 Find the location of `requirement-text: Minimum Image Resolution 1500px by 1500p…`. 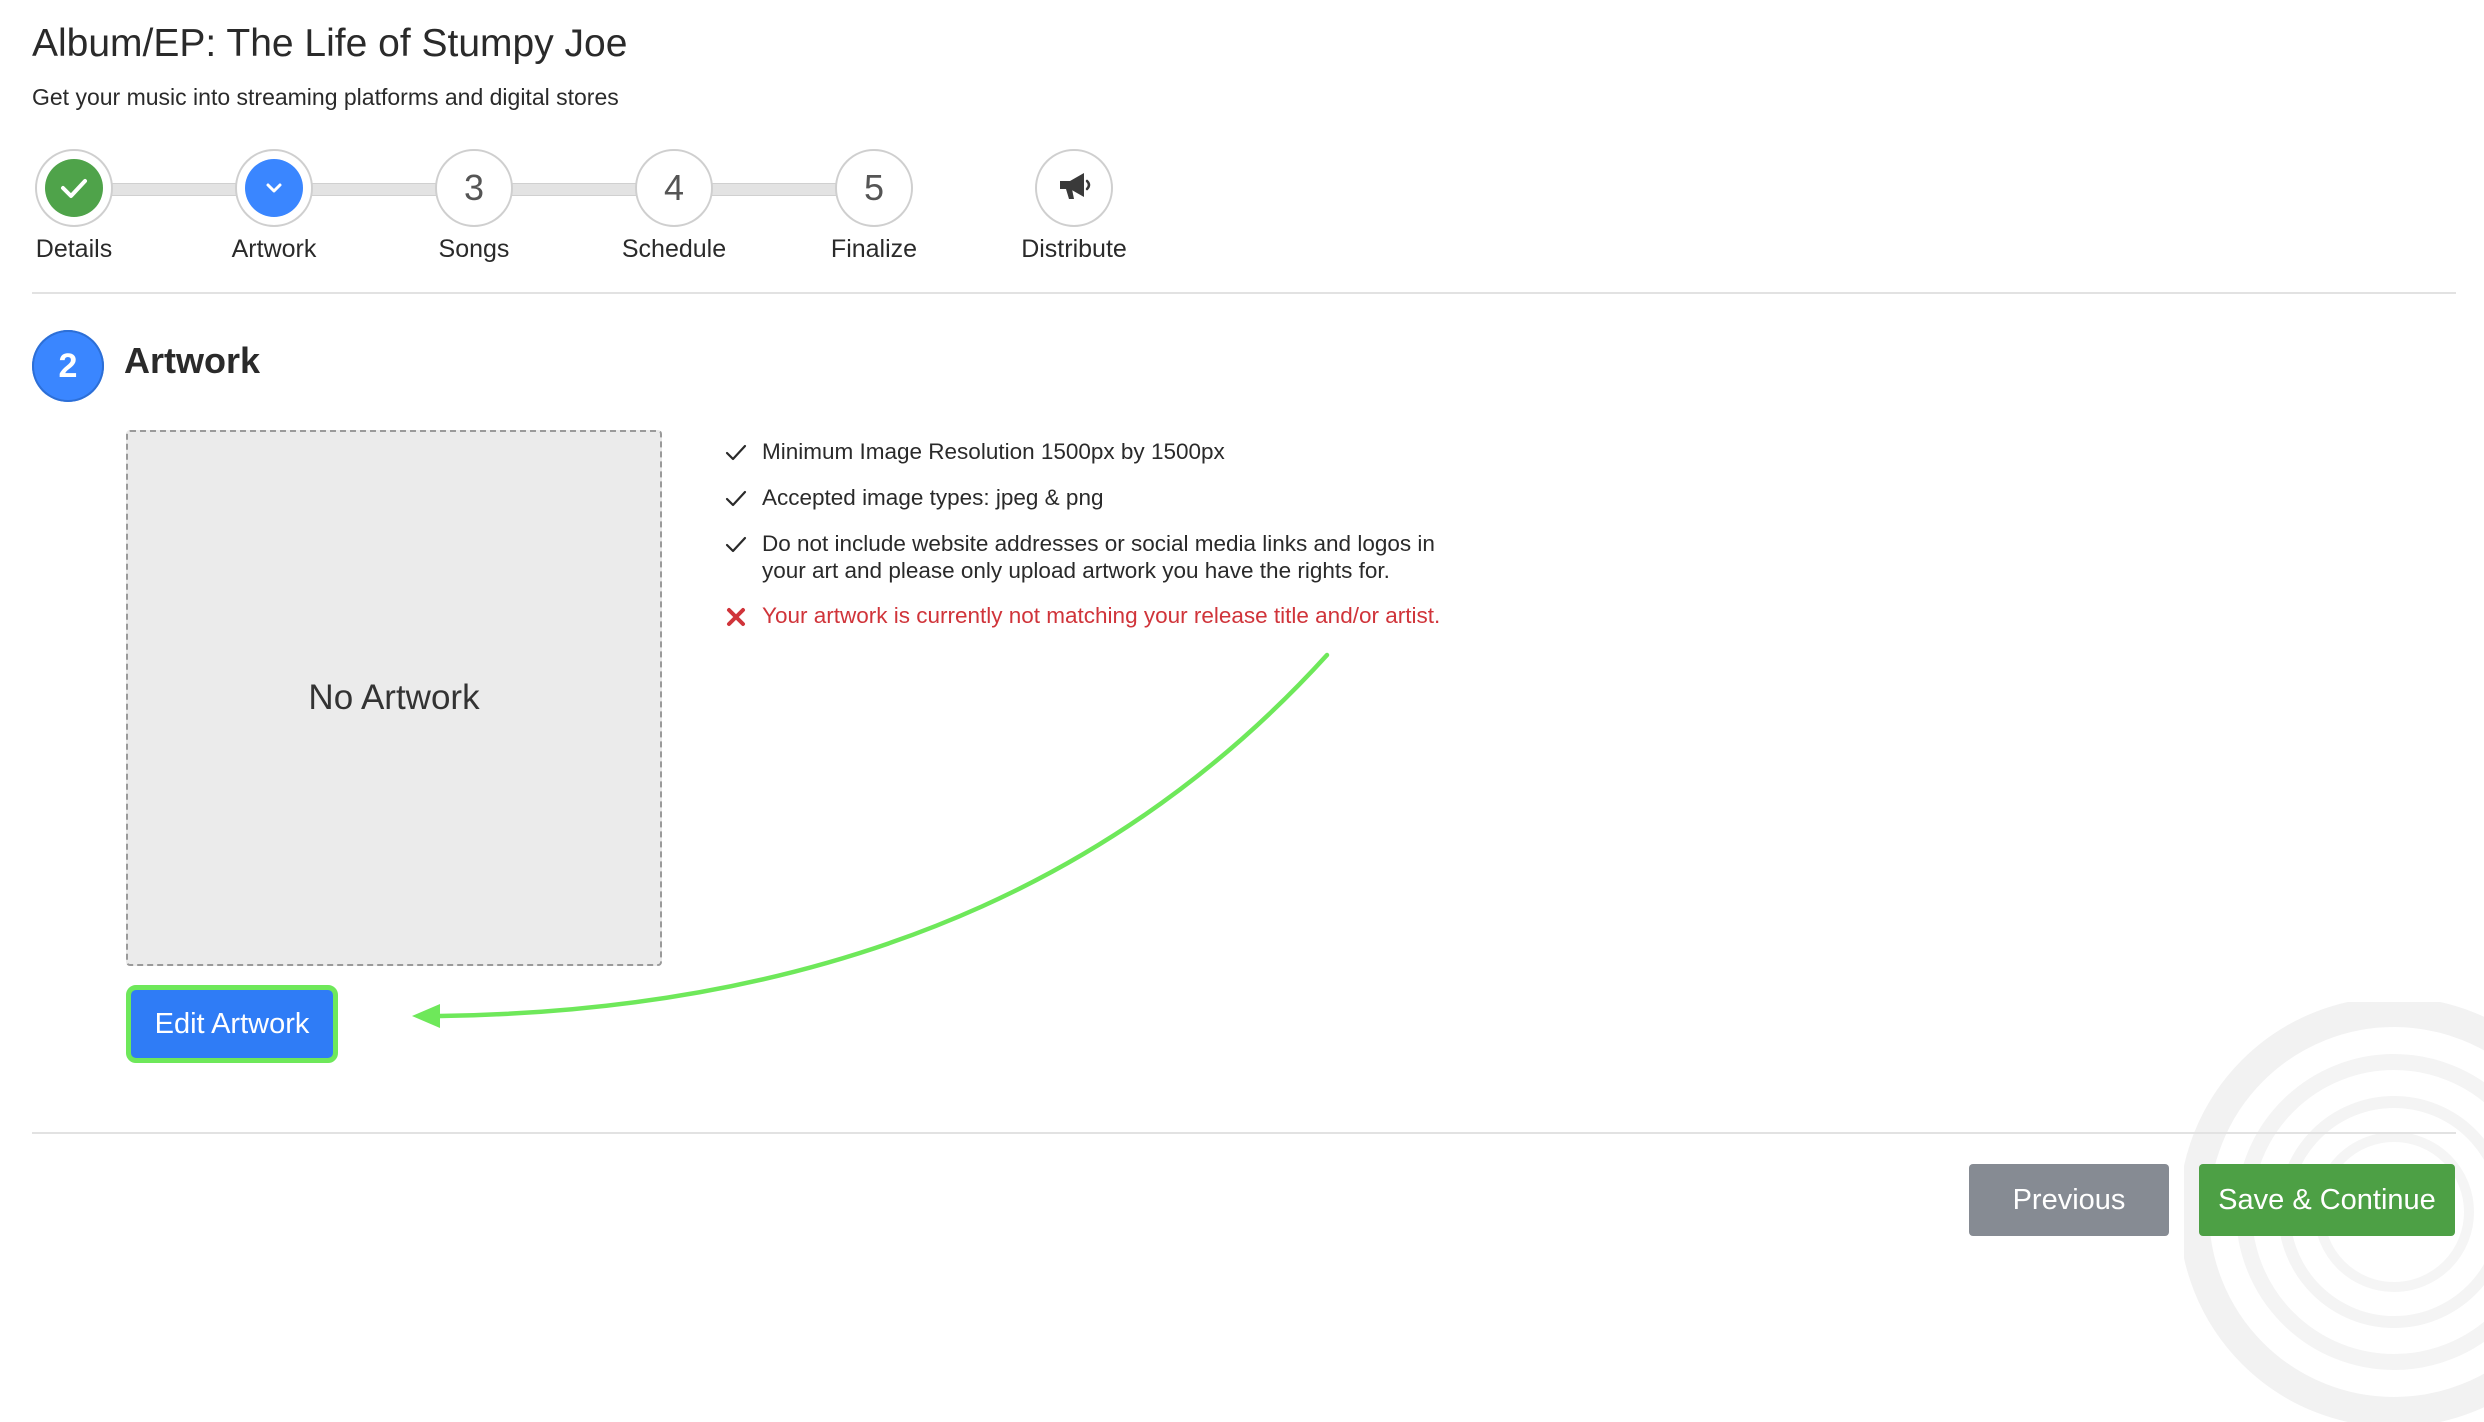

requirement-text: Minimum Image Resolution 1500px by 1500p… is located at coordinates (993, 451).